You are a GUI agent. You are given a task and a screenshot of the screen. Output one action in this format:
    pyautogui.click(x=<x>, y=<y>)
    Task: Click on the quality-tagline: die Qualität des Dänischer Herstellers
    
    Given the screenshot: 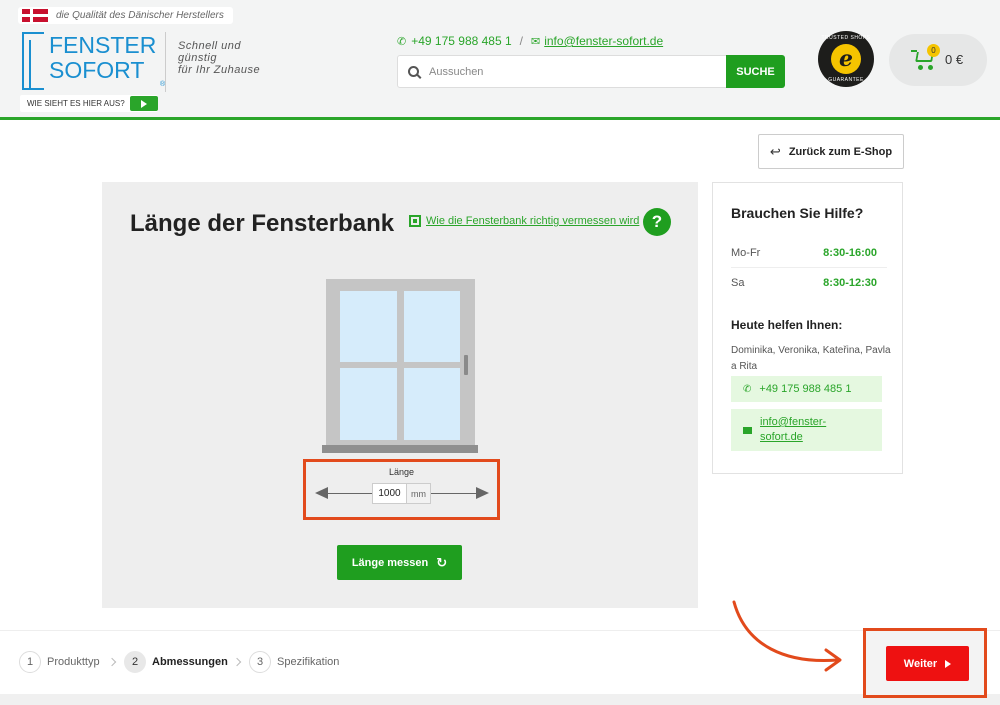 What is the action you would take?
    pyautogui.click(x=125, y=15)
    